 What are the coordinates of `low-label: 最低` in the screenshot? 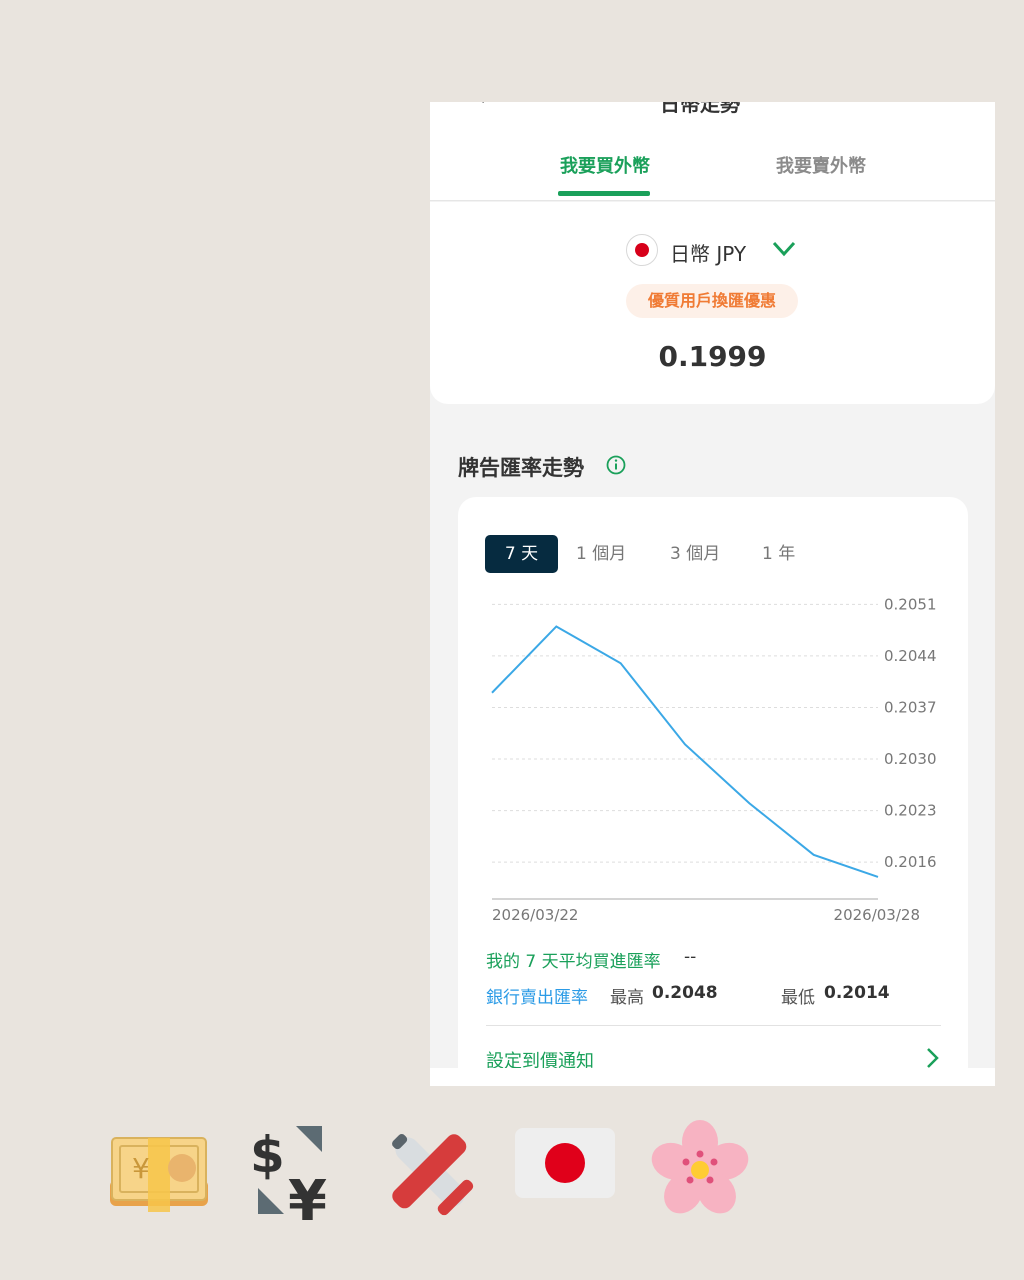 It's located at (798, 998).